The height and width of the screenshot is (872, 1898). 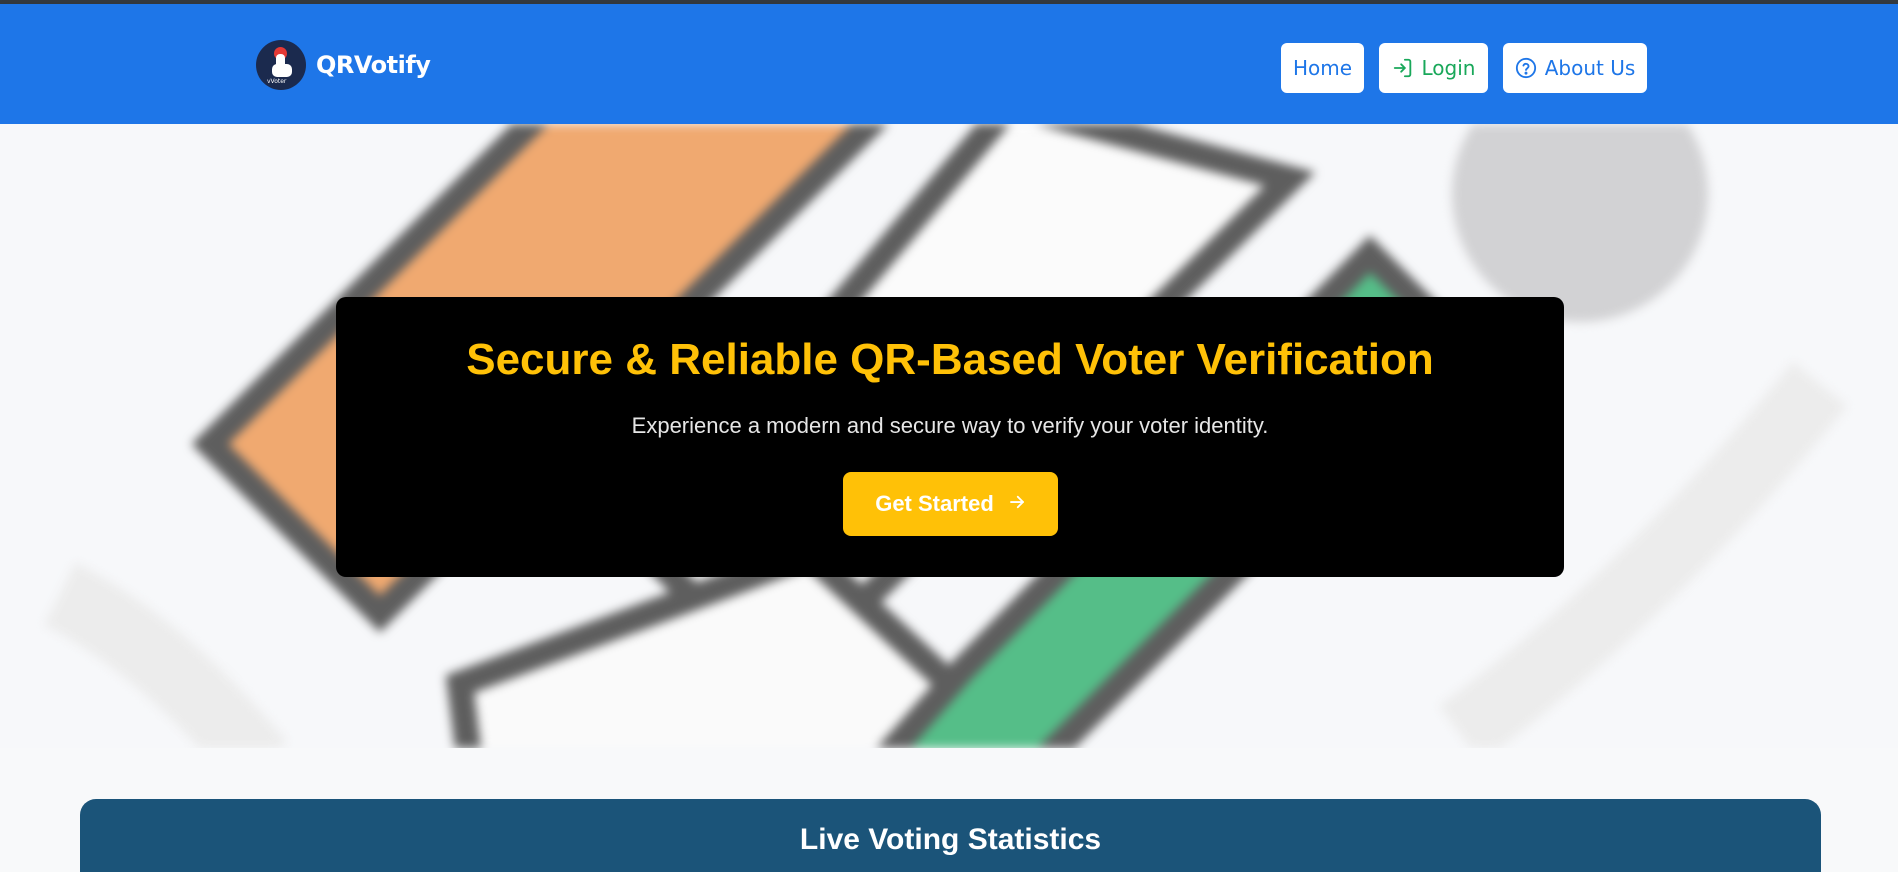 I want to click on get-started-button: Get Started, so click(x=950, y=504).